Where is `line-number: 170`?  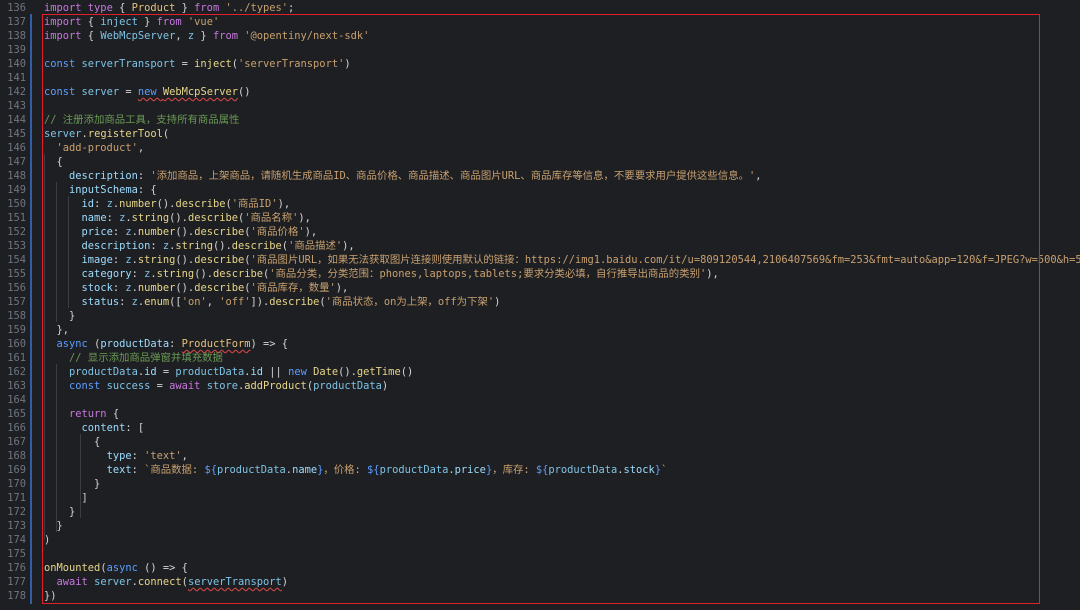 line-number: 170 is located at coordinates (16, 484).